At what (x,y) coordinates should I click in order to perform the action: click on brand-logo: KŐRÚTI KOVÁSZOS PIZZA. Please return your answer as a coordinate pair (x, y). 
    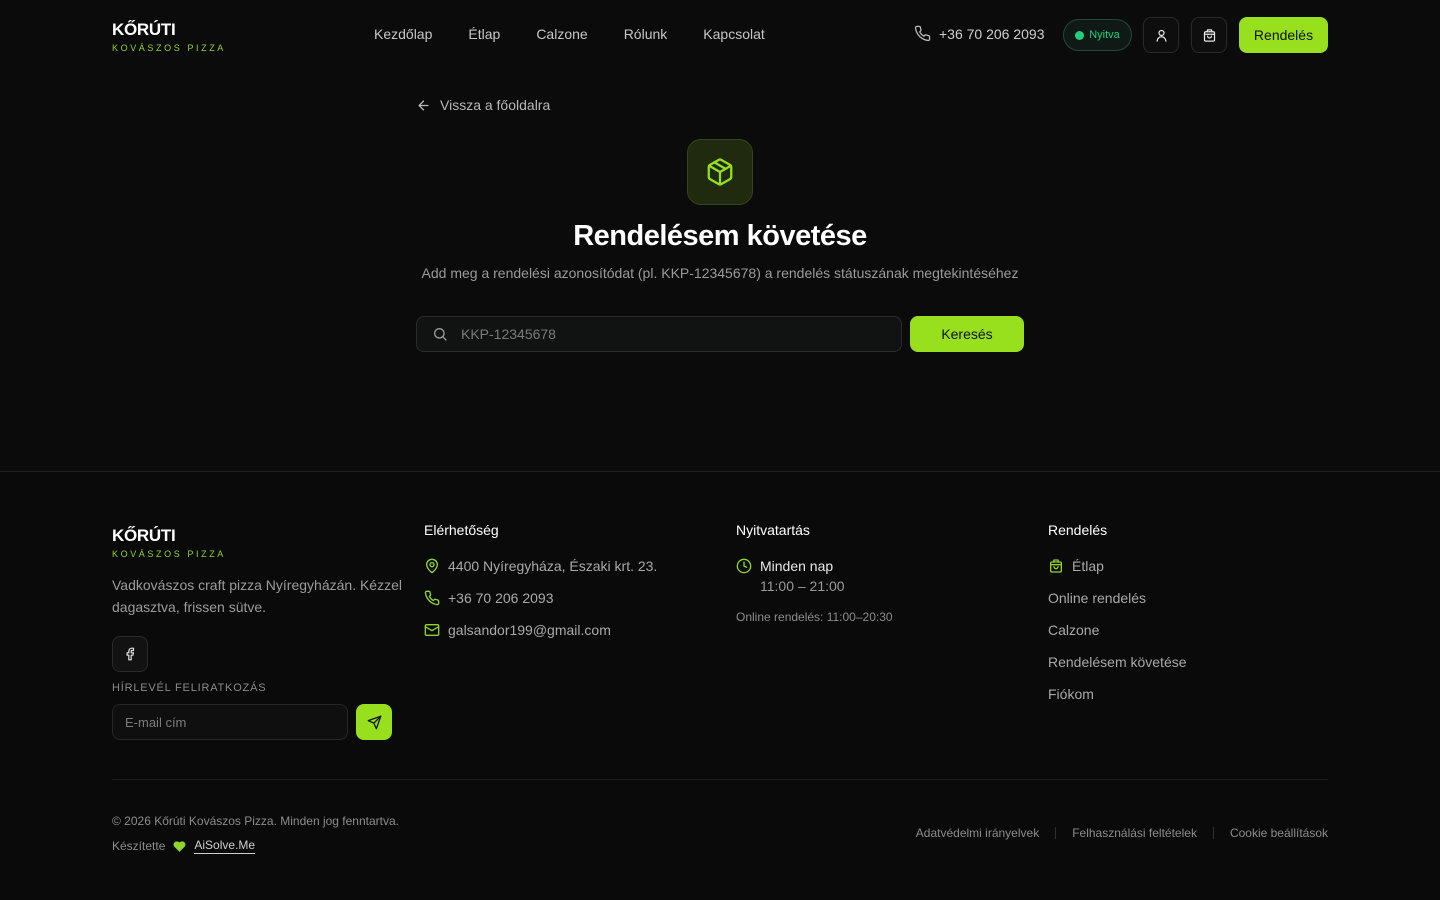
    Looking at the image, I should click on (169, 37).